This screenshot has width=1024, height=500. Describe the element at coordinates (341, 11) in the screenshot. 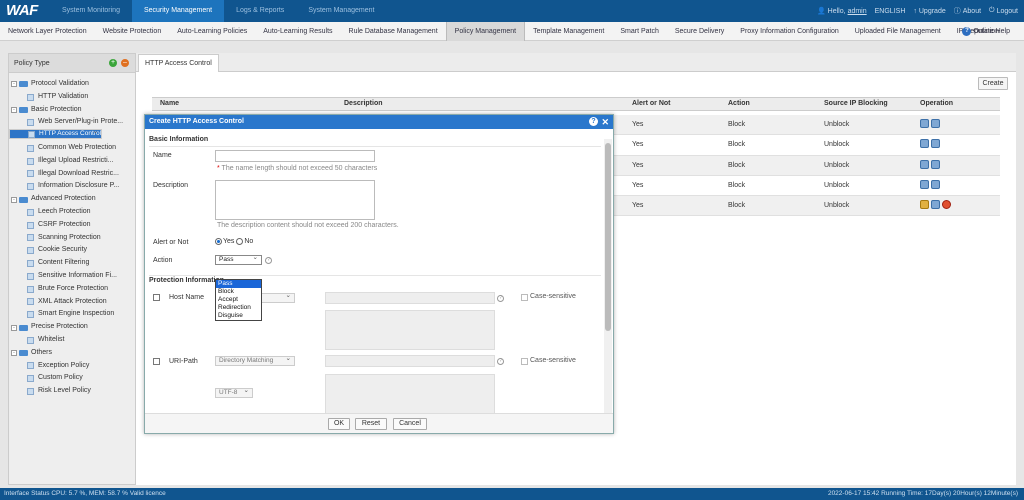

I see `nav-system-management: System Management` at that location.